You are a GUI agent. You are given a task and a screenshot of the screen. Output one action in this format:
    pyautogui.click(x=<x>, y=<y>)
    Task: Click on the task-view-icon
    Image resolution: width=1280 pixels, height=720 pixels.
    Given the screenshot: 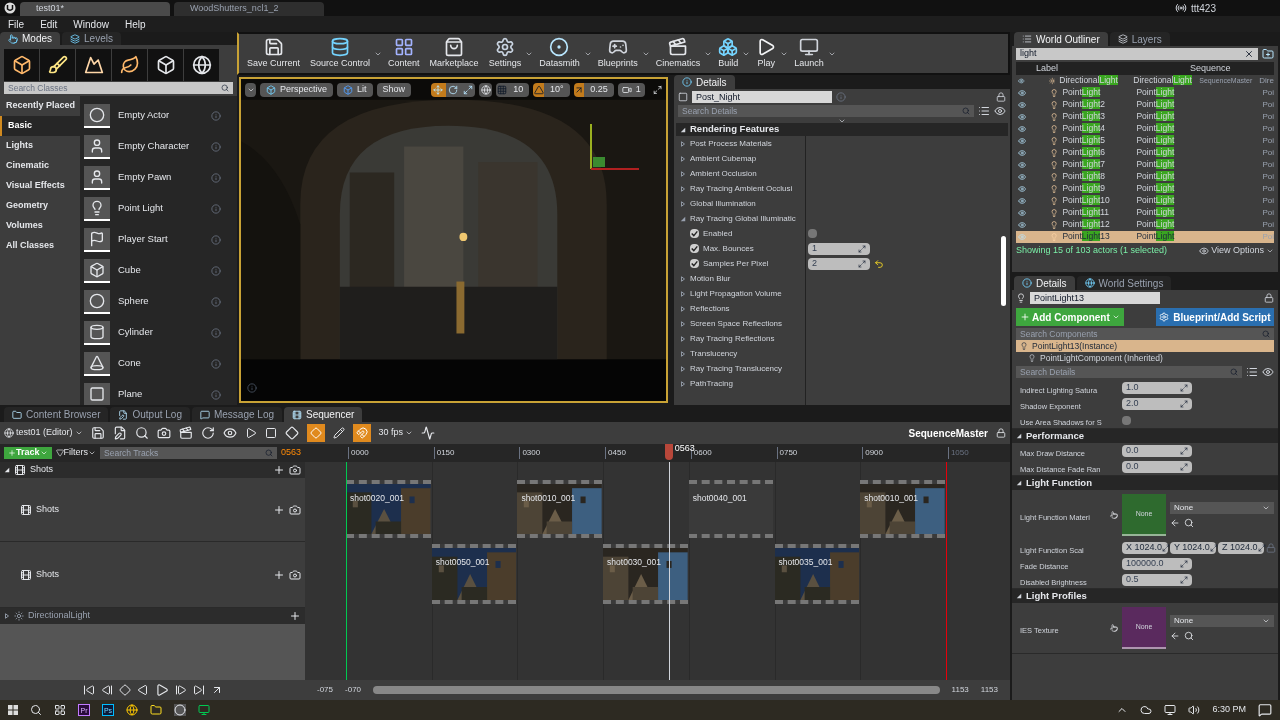 What is the action you would take?
    pyautogui.click(x=60, y=710)
    